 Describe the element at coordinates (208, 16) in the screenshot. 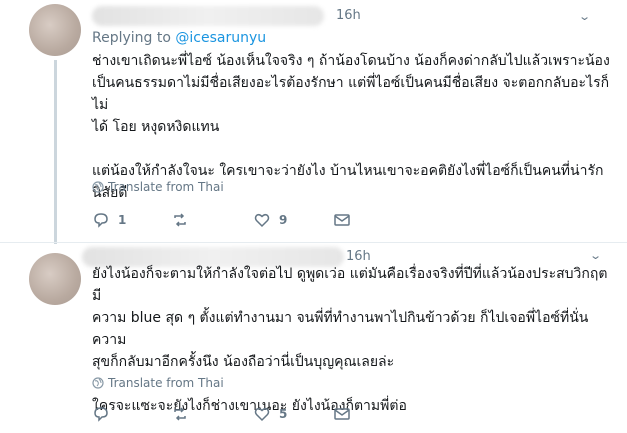

I see `redacted-author-name` at that location.